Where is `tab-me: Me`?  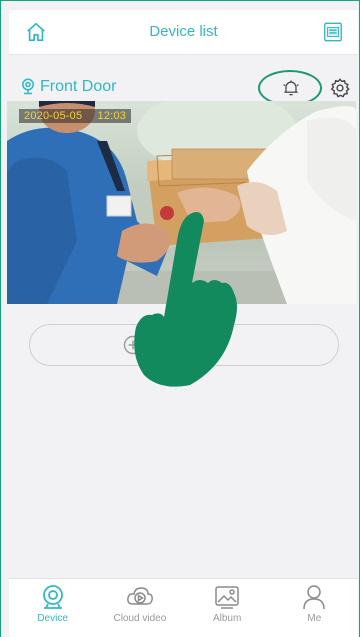 tab-me: Me is located at coordinates (314, 608).